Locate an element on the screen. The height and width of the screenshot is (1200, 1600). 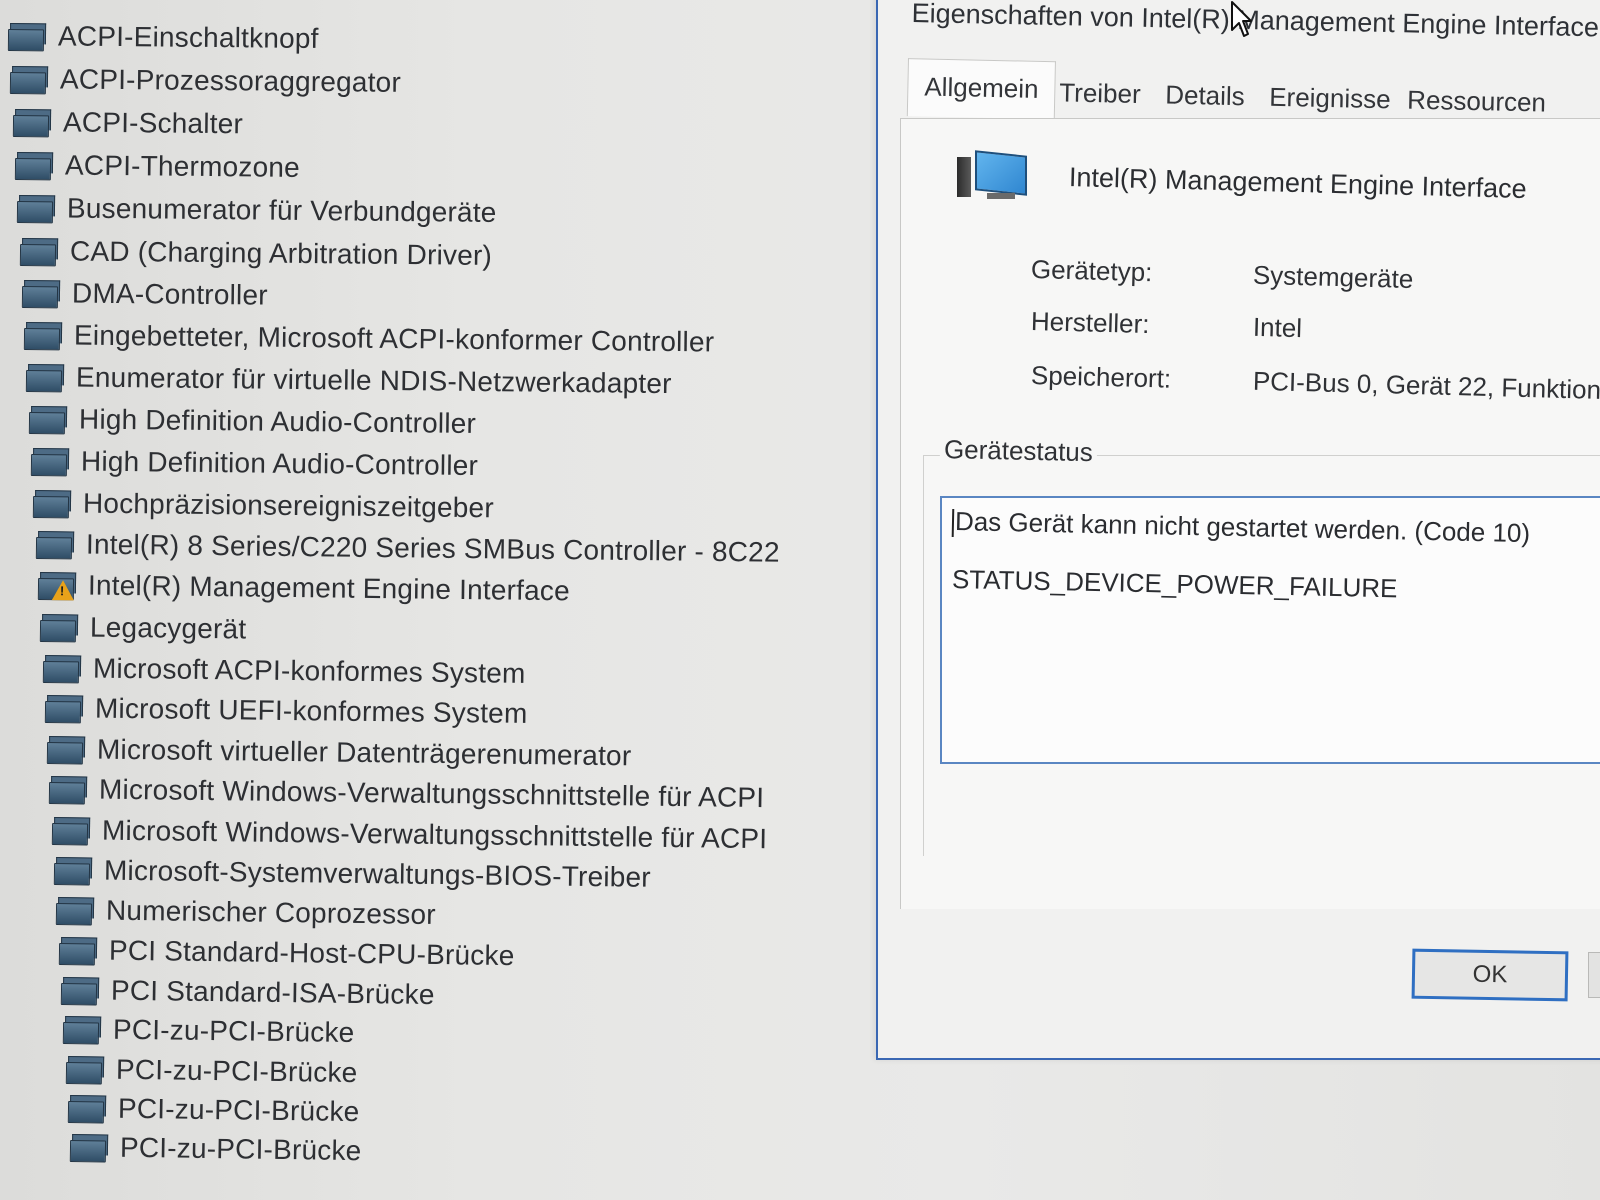
device-tree-item: ACPI-Thermozone is located at coordinates (157, 166).